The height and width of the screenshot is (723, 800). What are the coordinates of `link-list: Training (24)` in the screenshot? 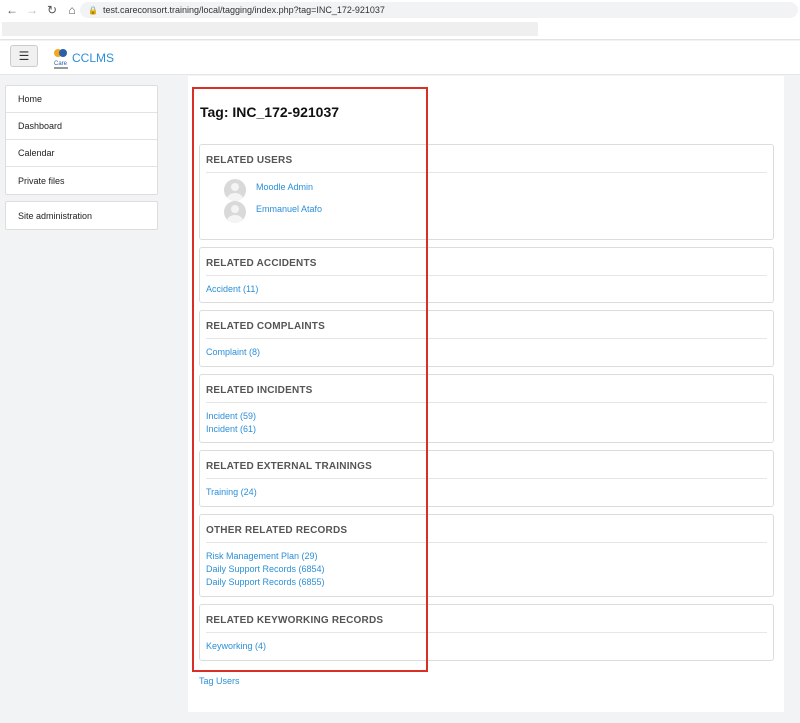 It's located at (231, 492).